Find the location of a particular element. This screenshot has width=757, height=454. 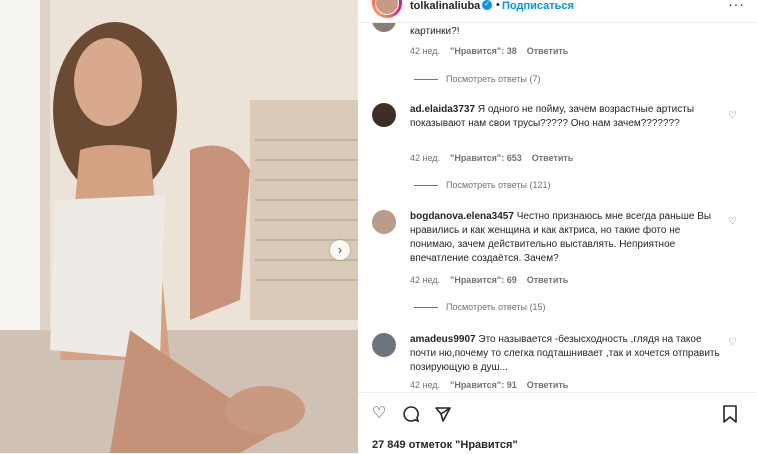

carousel-next-button: › is located at coordinates (340, 250).